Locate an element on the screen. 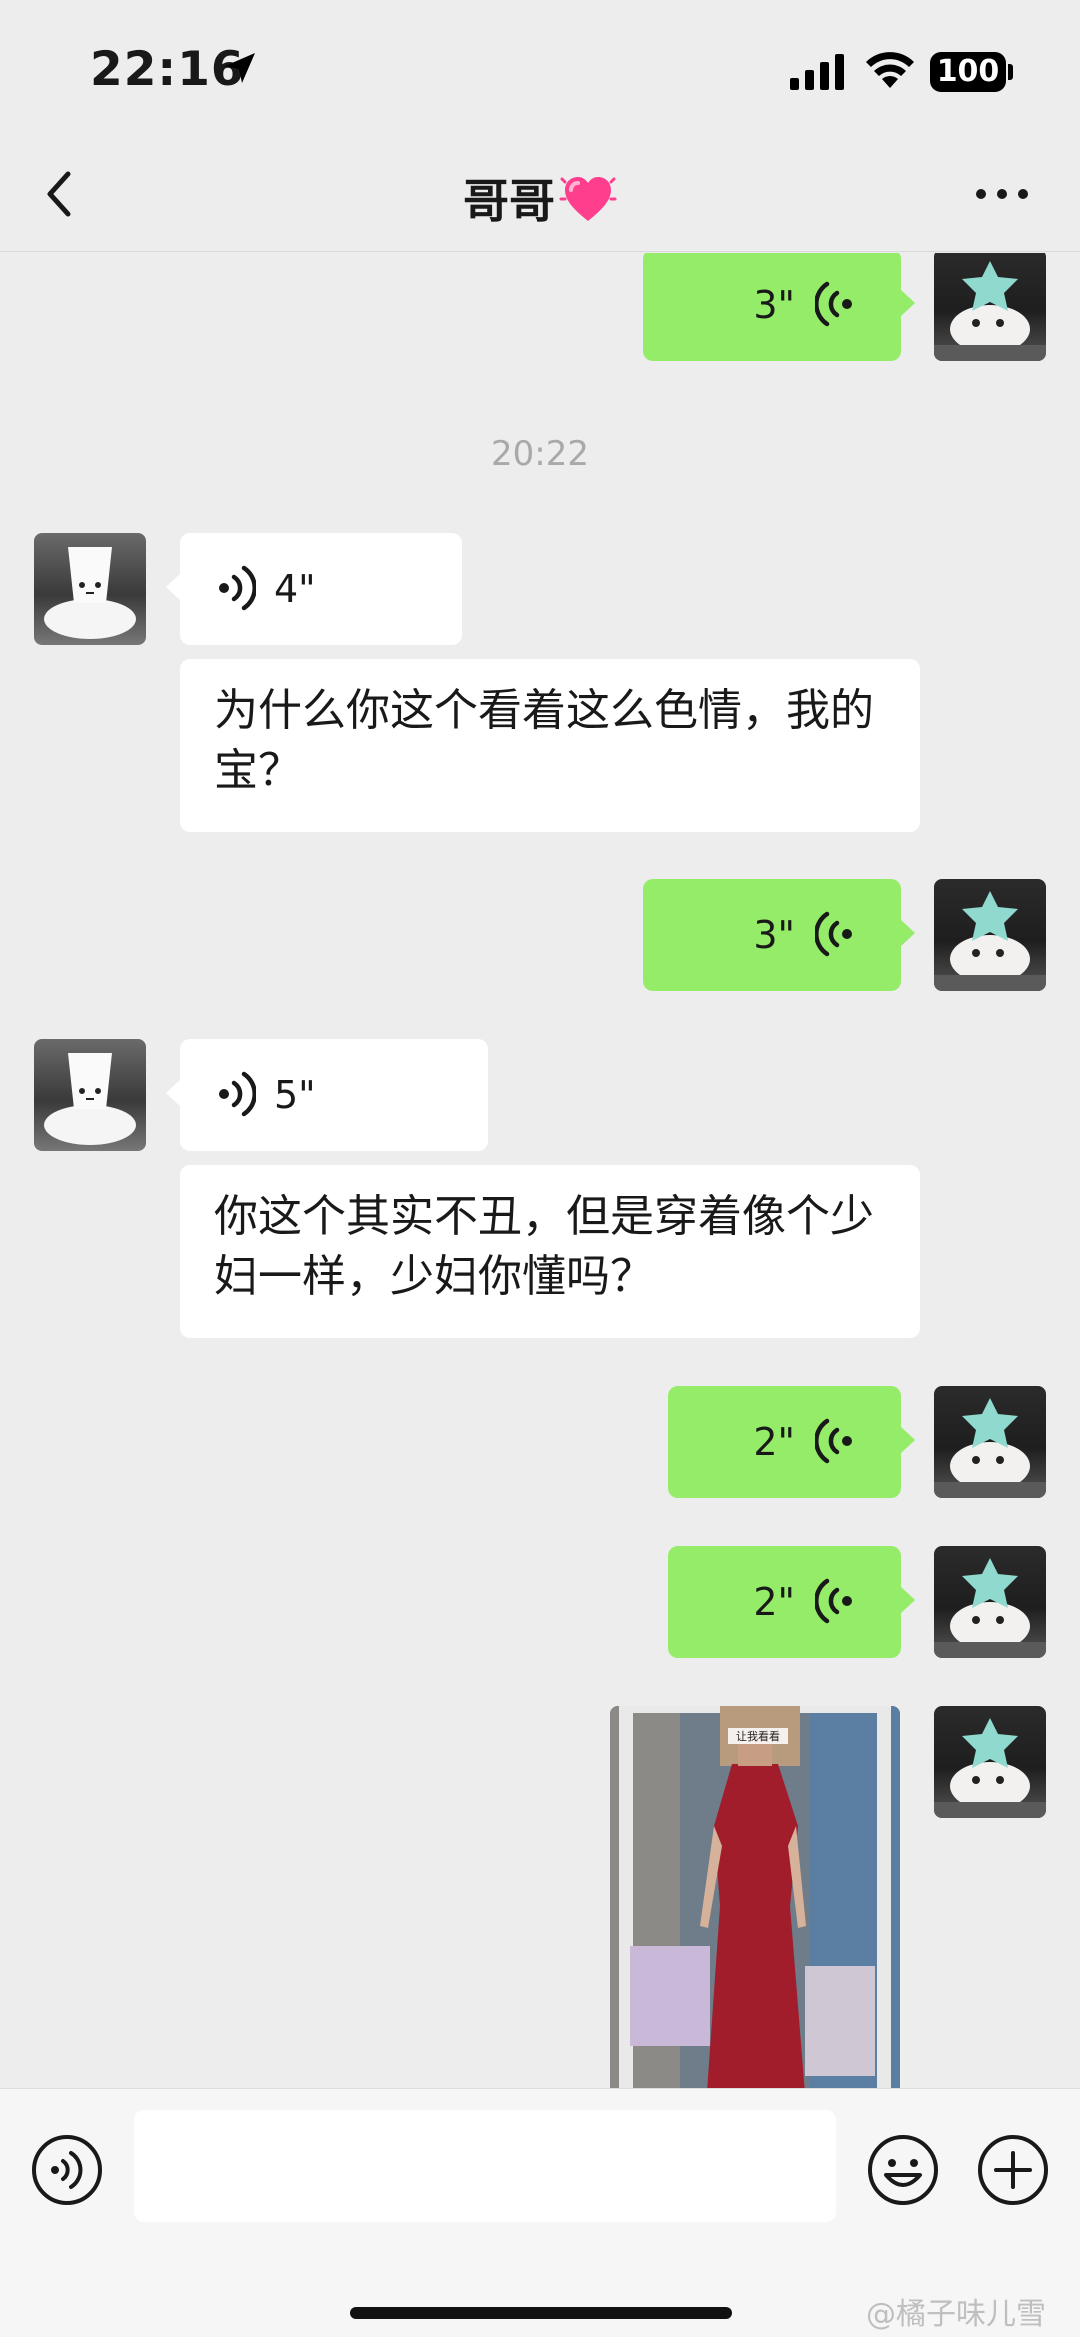 The width and height of the screenshot is (1080, 2337). chat-title: 哥哥 is located at coordinates (540, 198).